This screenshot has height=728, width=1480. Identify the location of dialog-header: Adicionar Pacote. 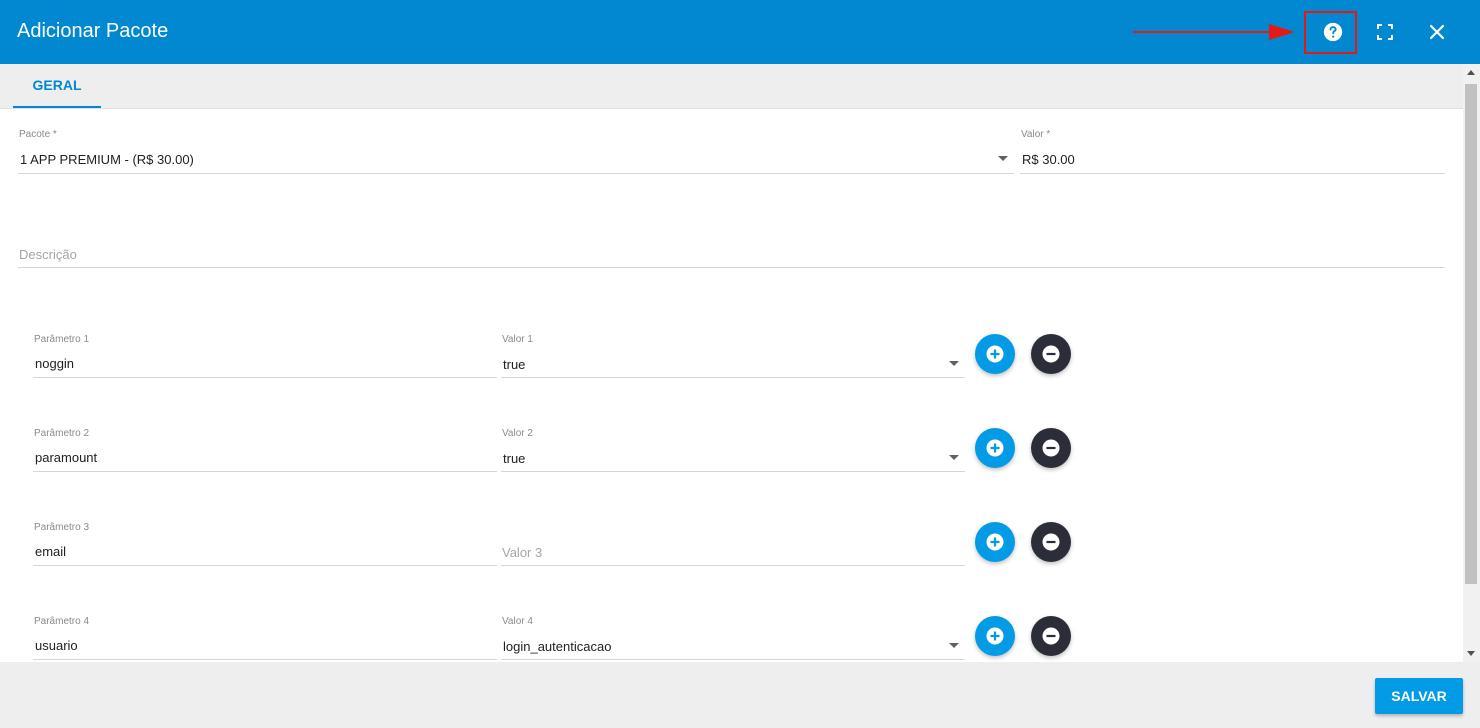
(740, 32).